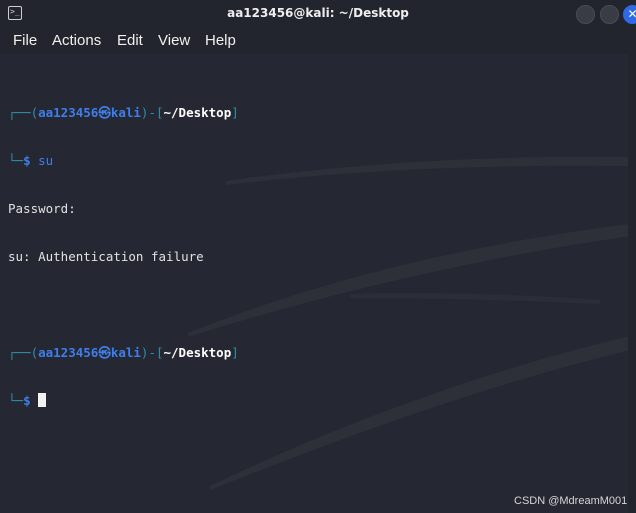 This screenshot has height=513, width=636. What do you see at coordinates (632, 283) in the screenshot?
I see `scrollbar` at bounding box center [632, 283].